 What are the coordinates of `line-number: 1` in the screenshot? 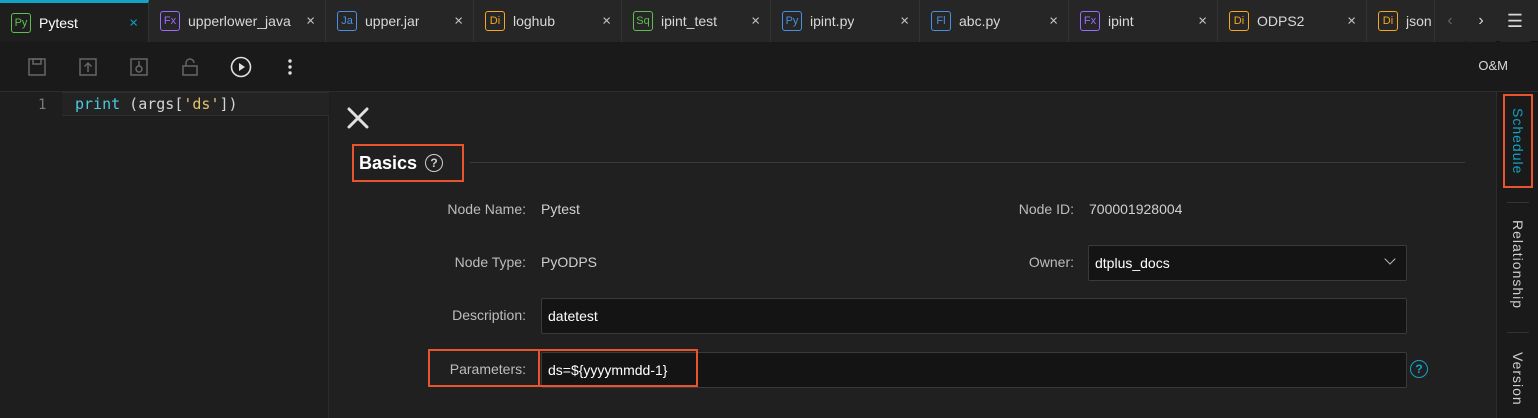 It's located at (42, 105).